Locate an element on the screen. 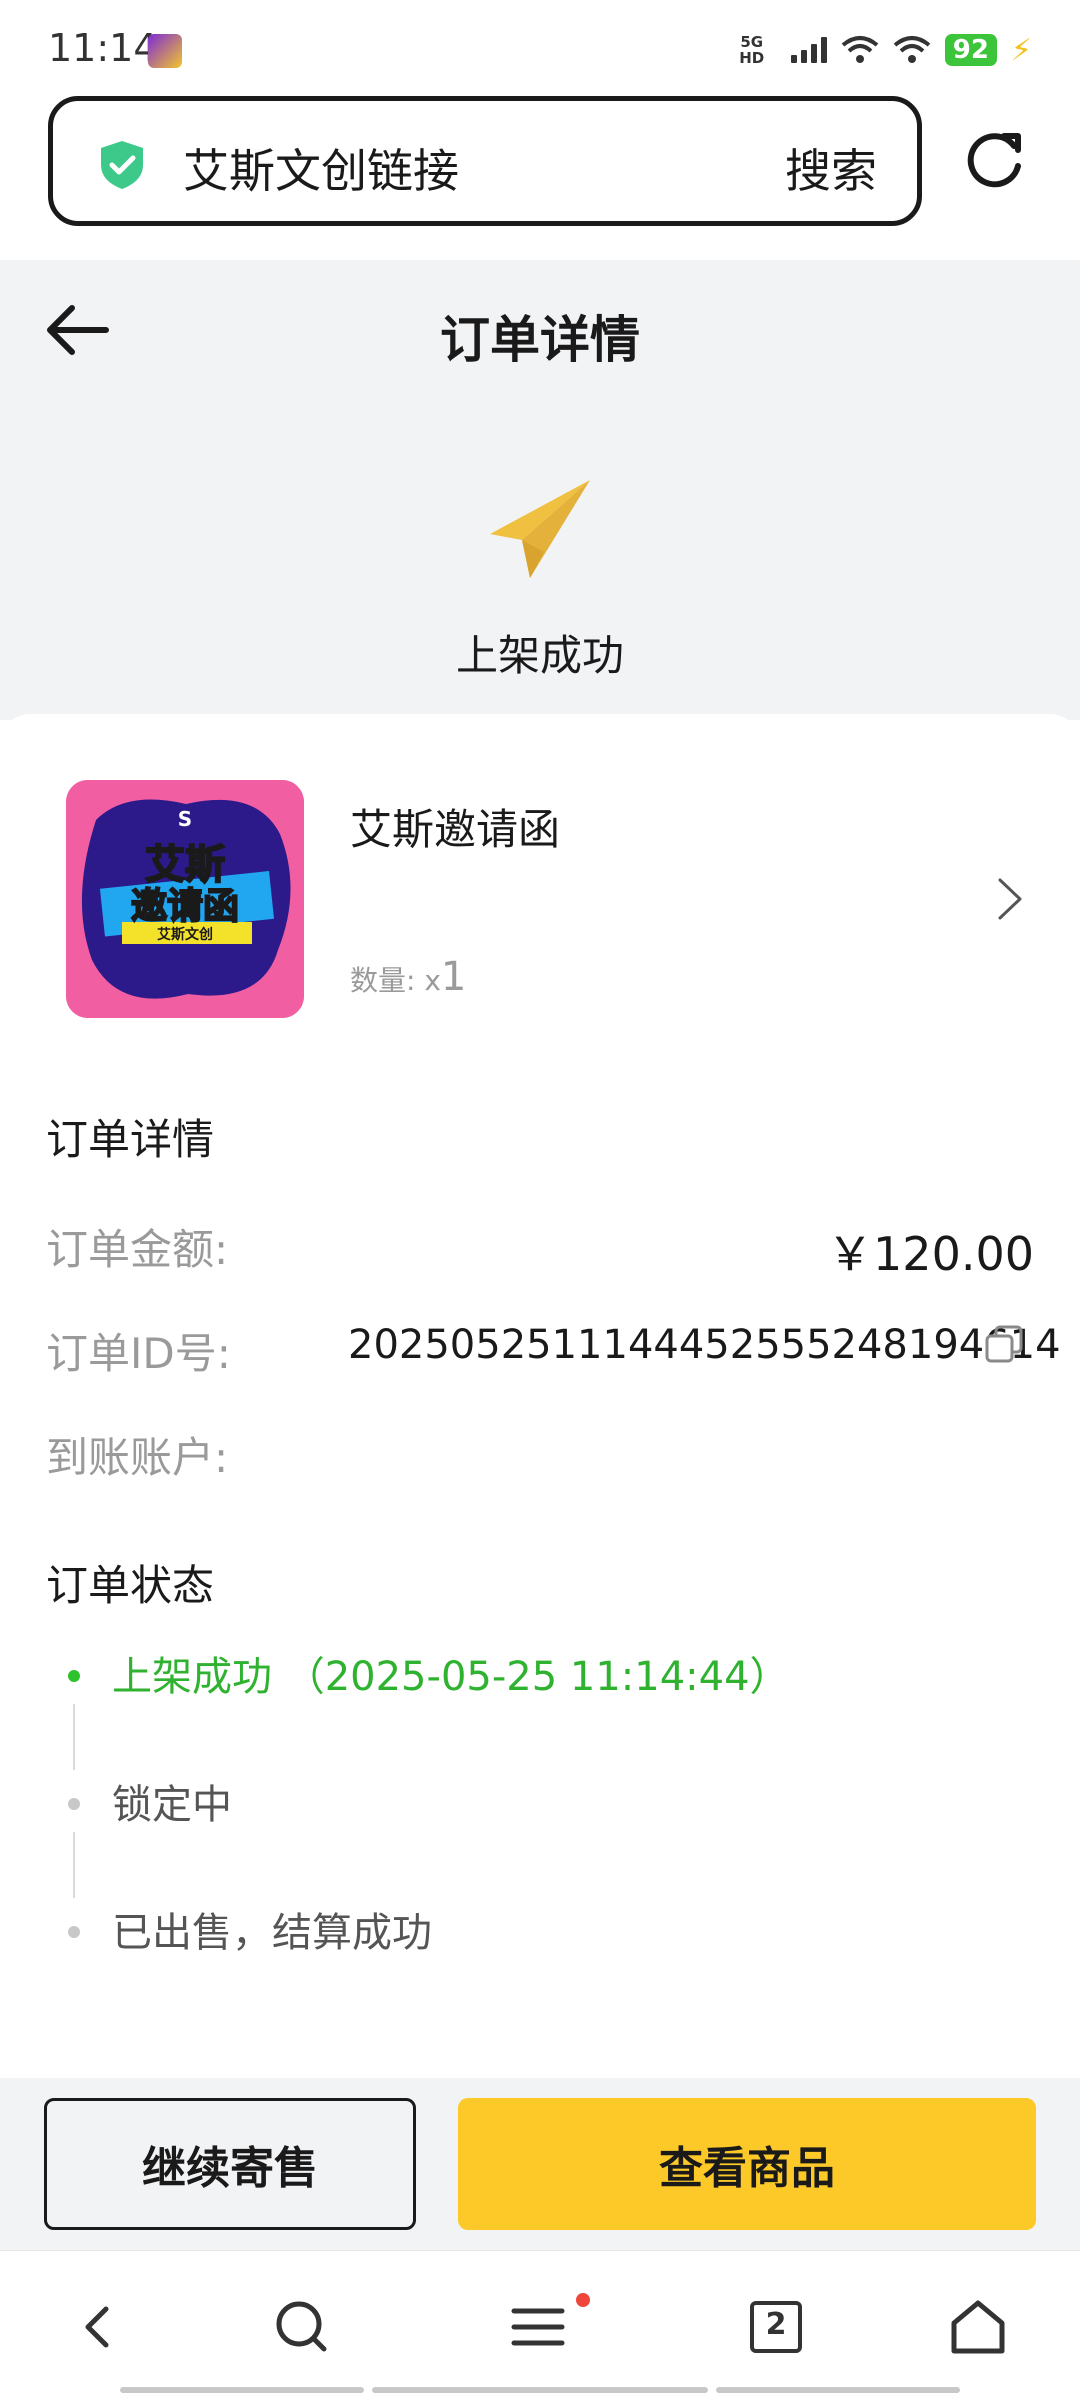  wifi-icon is located at coordinates (912, 49).